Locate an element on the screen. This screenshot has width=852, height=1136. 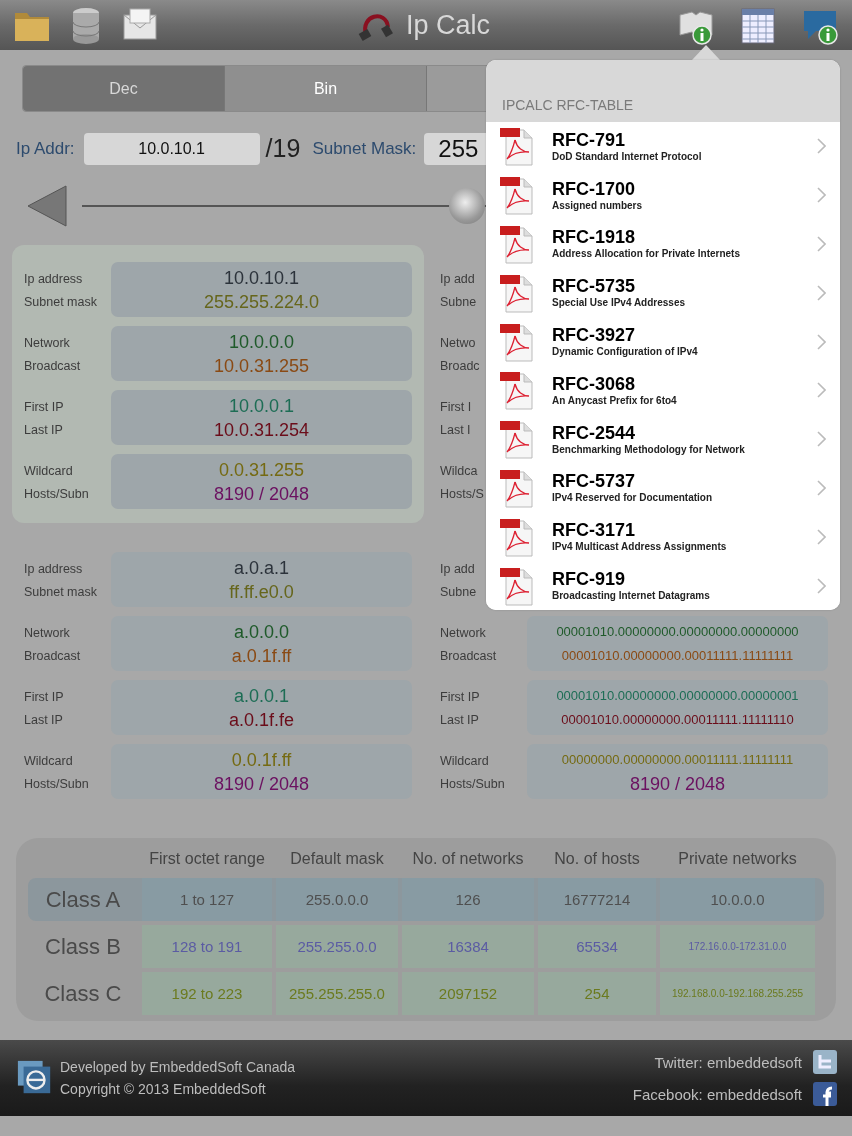
rfc-list-item: RFC-1918 Address Allocation for Private Internets is located at coordinates (663, 244).